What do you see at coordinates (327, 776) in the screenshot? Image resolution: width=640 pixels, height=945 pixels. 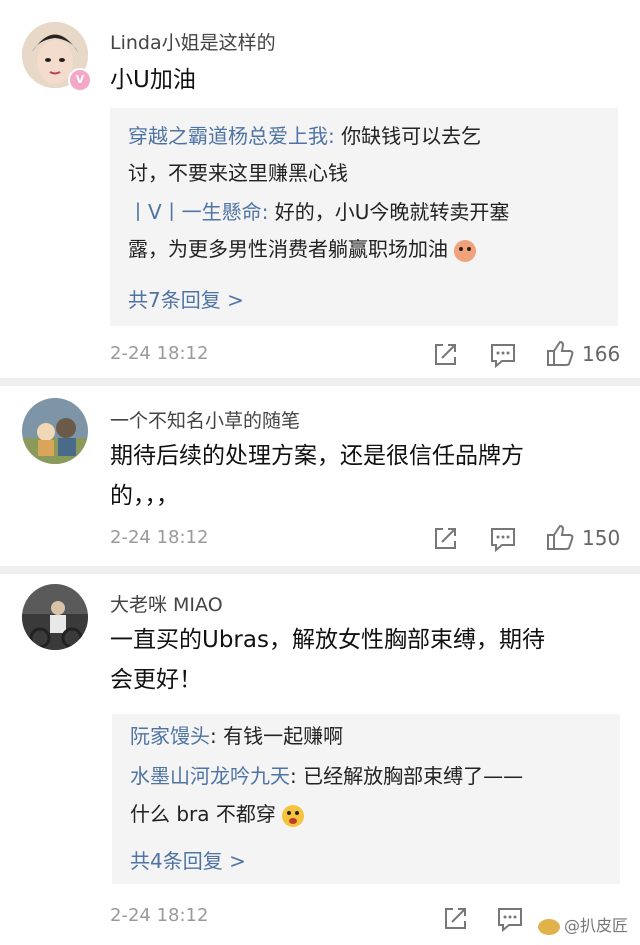 I see `reply-item: 水墨山河龙吟九天: 已经解放胸部束缚了——` at bounding box center [327, 776].